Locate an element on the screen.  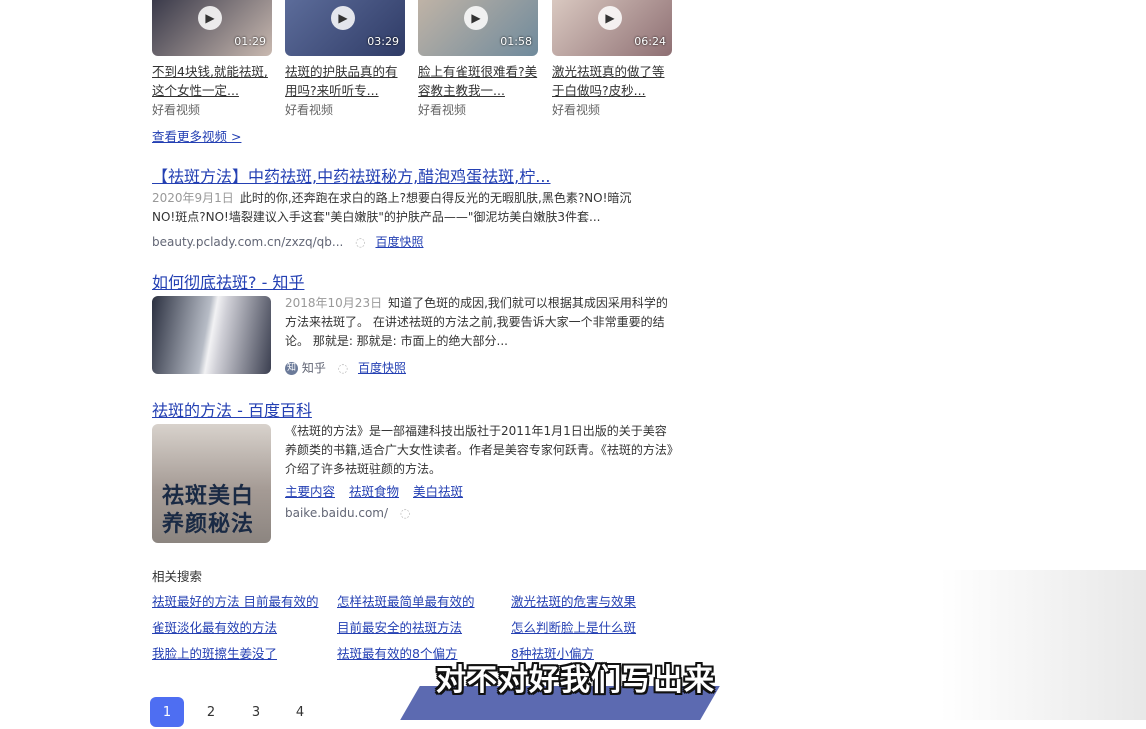
sublink-whitening: 美白祛斑 is located at coordinates (438, 491).